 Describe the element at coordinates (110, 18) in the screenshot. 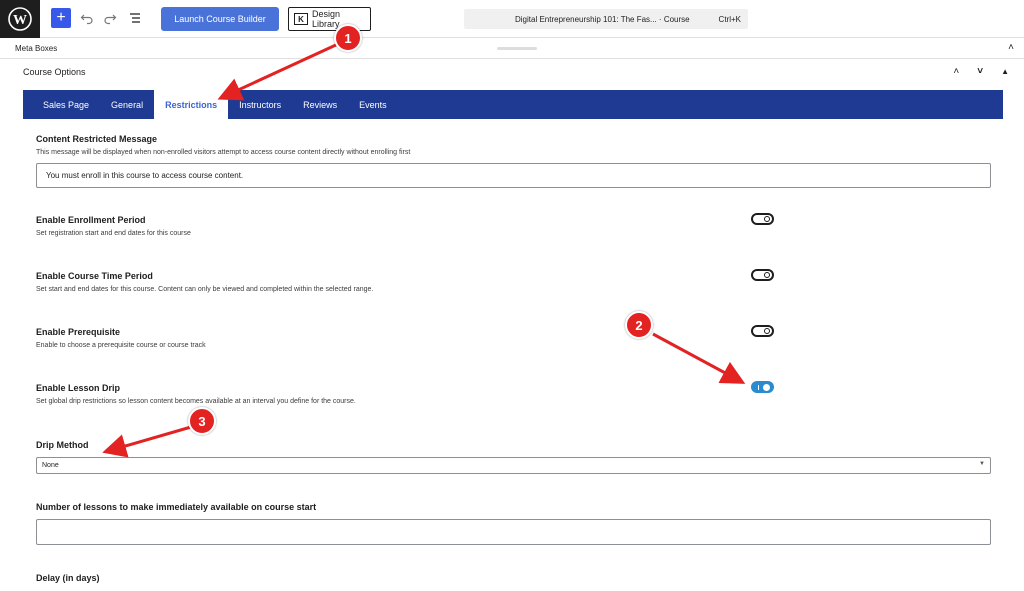

I see `redo-icon` at that location.